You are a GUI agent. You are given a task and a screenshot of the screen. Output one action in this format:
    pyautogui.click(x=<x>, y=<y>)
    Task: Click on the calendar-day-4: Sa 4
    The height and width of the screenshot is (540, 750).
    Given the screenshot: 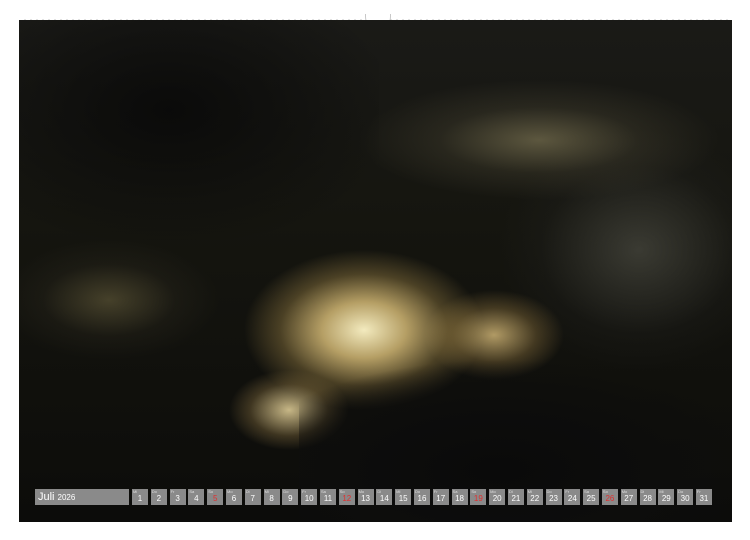 What is the action you would take?
    pyautogui.click(x=196, y=497)
    